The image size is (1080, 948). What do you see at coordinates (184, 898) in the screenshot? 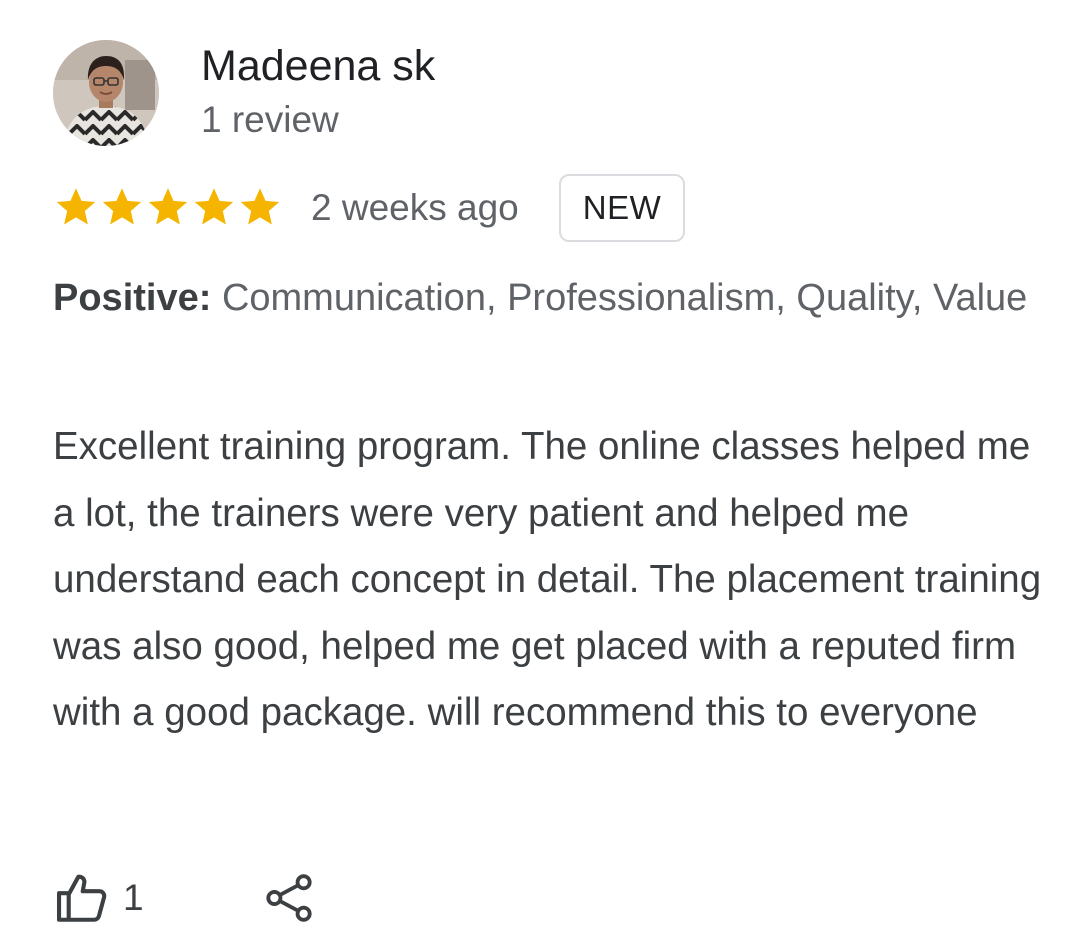
I see `review-actions: 1` at bounding box center [184, 898].